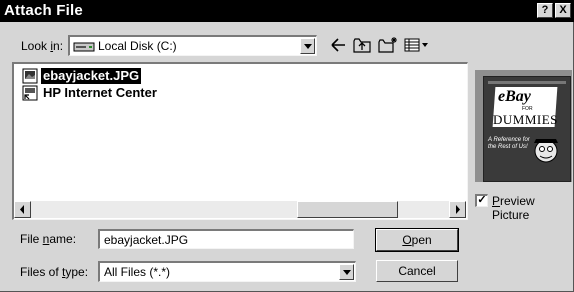 The image size is (574, 292). Describe the element at coordinates (137, 46) in the screenshot. I see `look-in-value: Local Disk (C:)` at that location.